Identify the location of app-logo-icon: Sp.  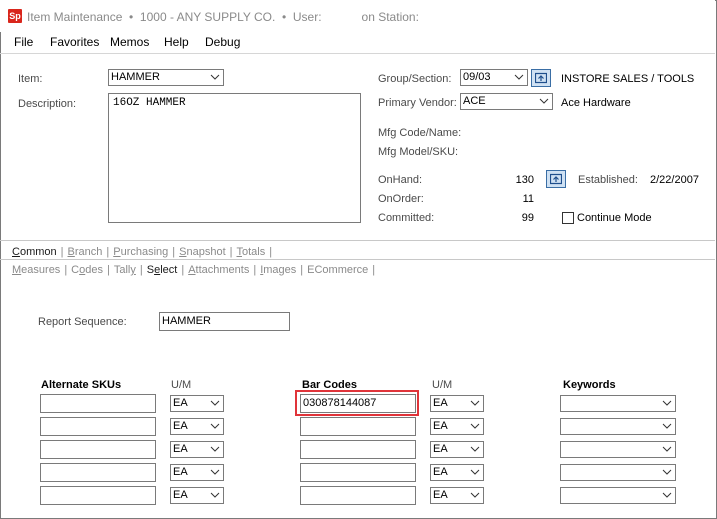
(15, 16).